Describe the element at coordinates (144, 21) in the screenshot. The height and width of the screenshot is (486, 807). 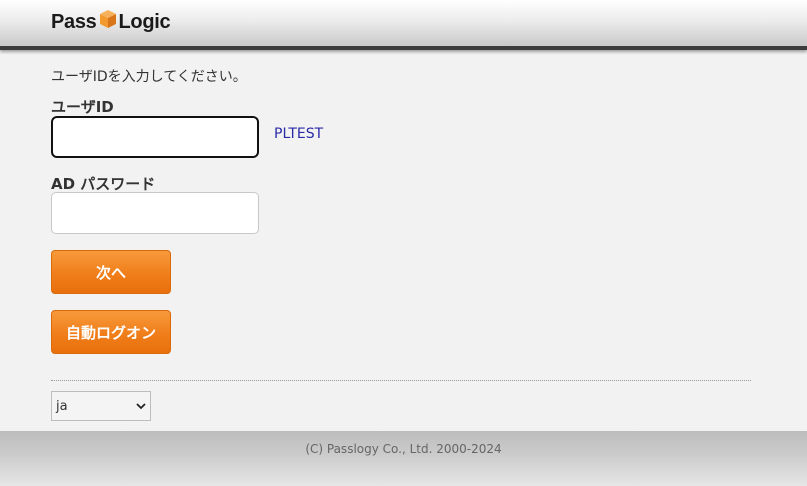
I see `logo-text-logic: Logic` at that location.